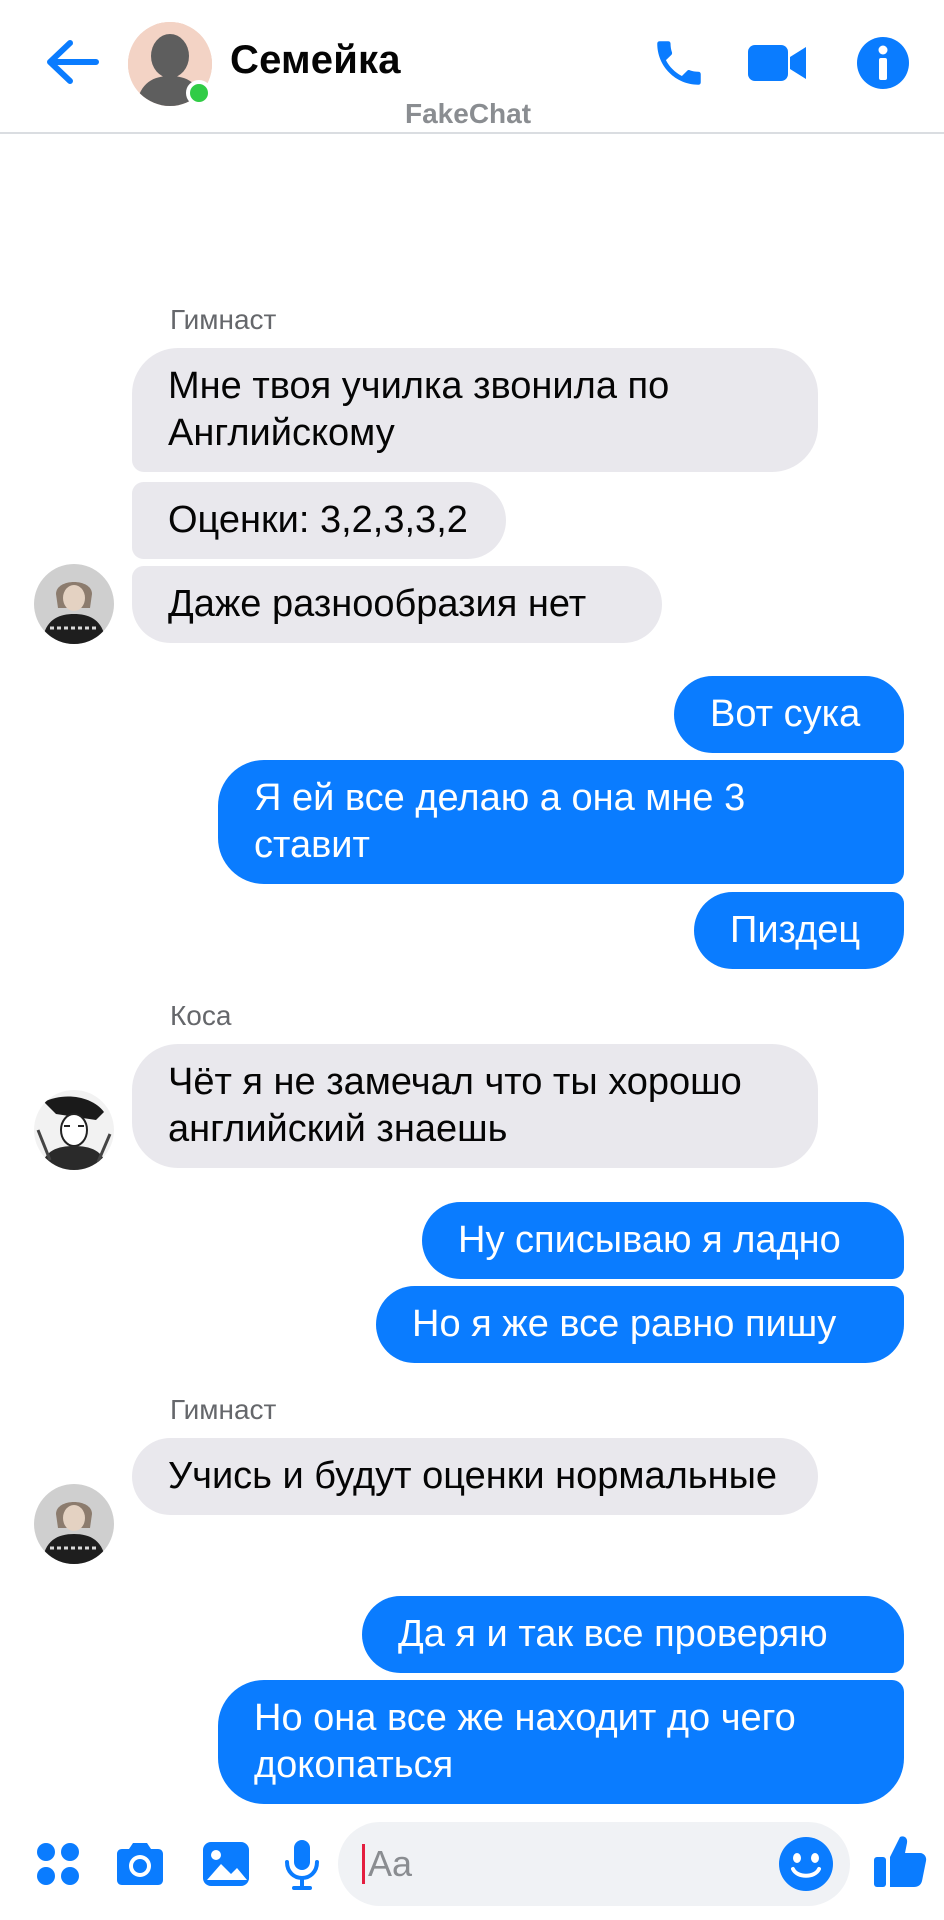 The width and height of the screenshot is (944, 1920). I want to click on message-bubble-outgoing: Я ей все делаю а она мне 3 ставит, so click(561, 822).